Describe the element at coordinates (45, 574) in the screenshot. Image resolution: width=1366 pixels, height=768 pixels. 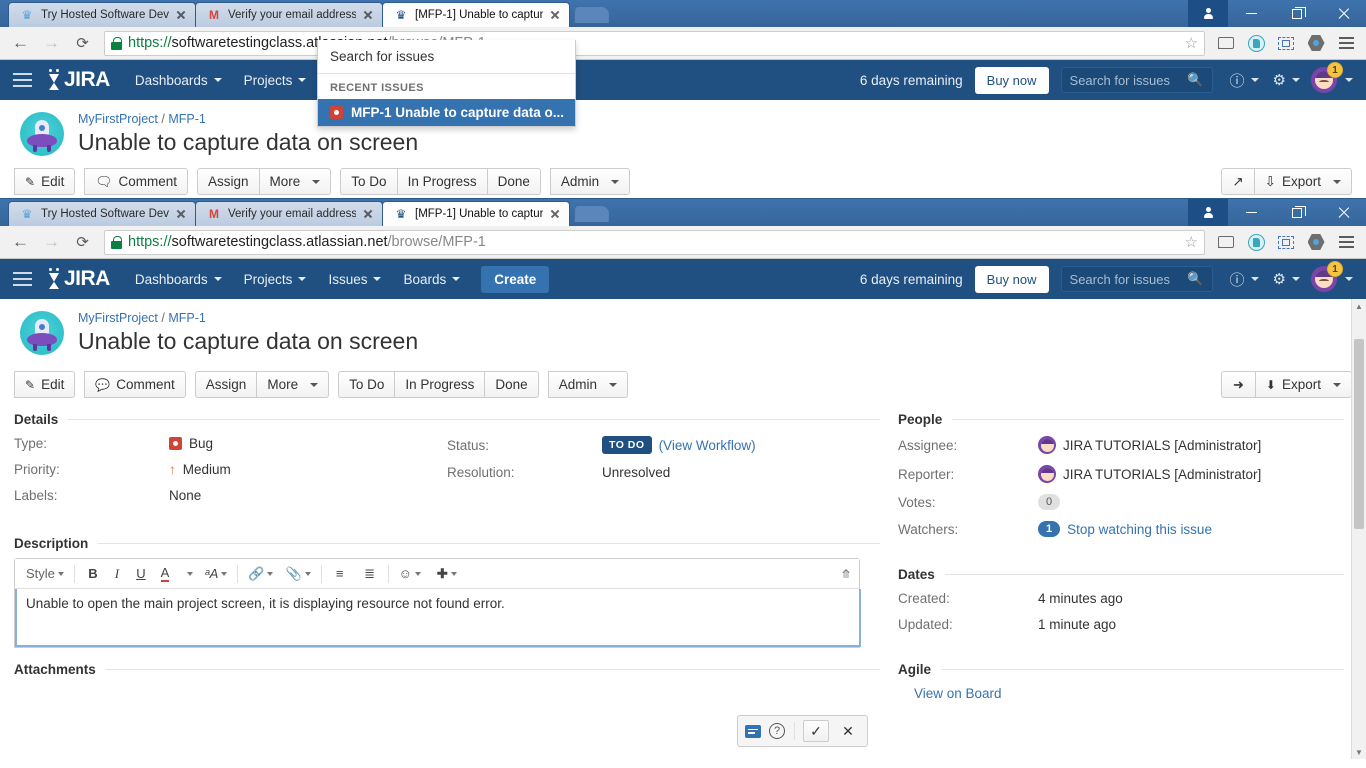
I see `style-dropdown: Style` at that location.